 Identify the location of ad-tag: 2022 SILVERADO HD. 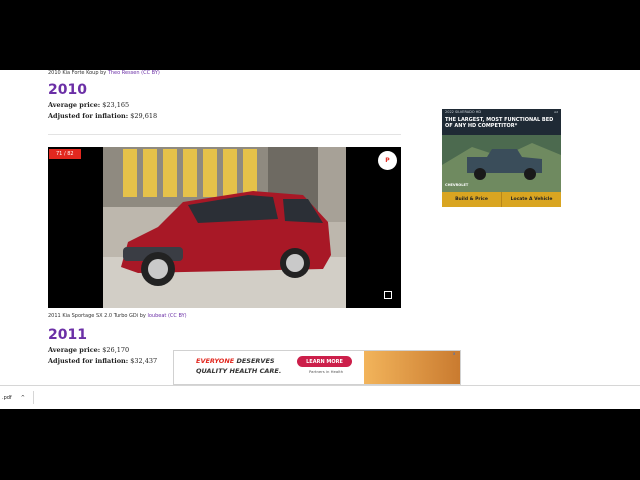
(463, 112).